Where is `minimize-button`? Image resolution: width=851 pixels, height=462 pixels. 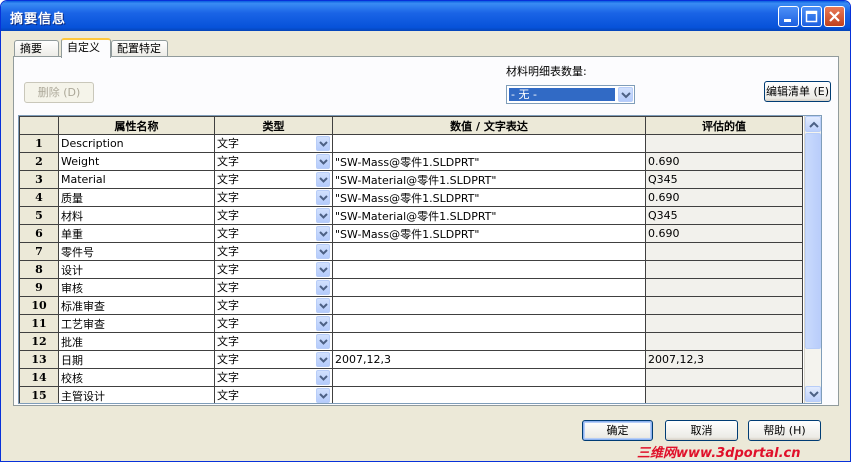
minimize-button is located at coordinates (788, 16).